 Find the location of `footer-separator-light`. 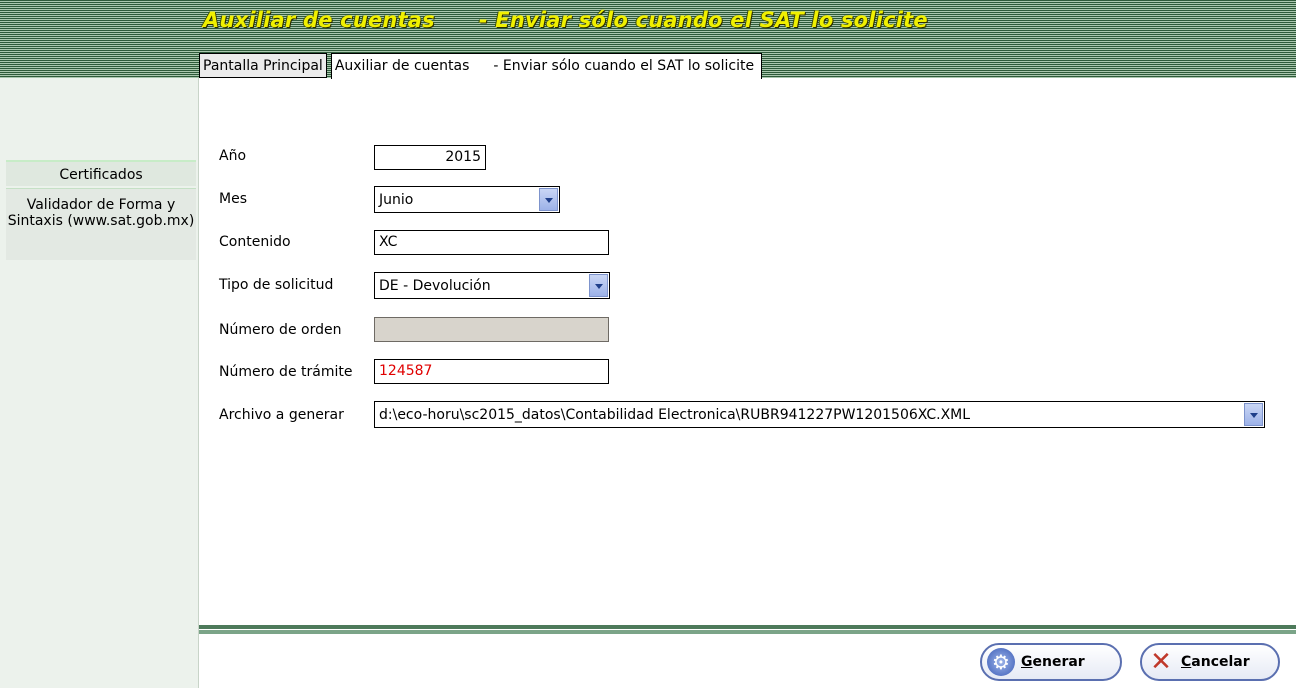

footer-separator-light is located at coordinates (747, 632).